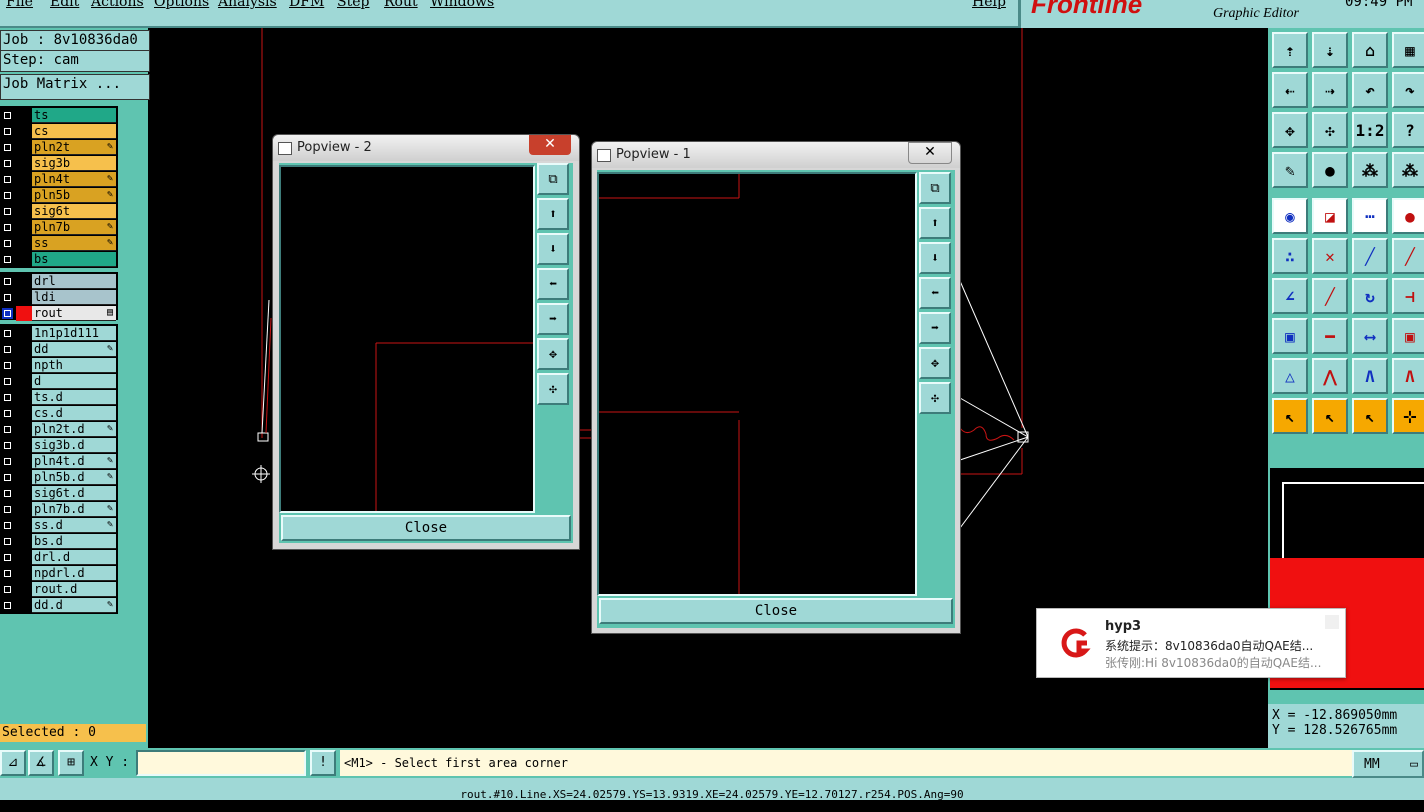 Image resolution: width=1424 pixels, height=812 pixels. I want to click on menu-actions: Actions, so click(117, 5).